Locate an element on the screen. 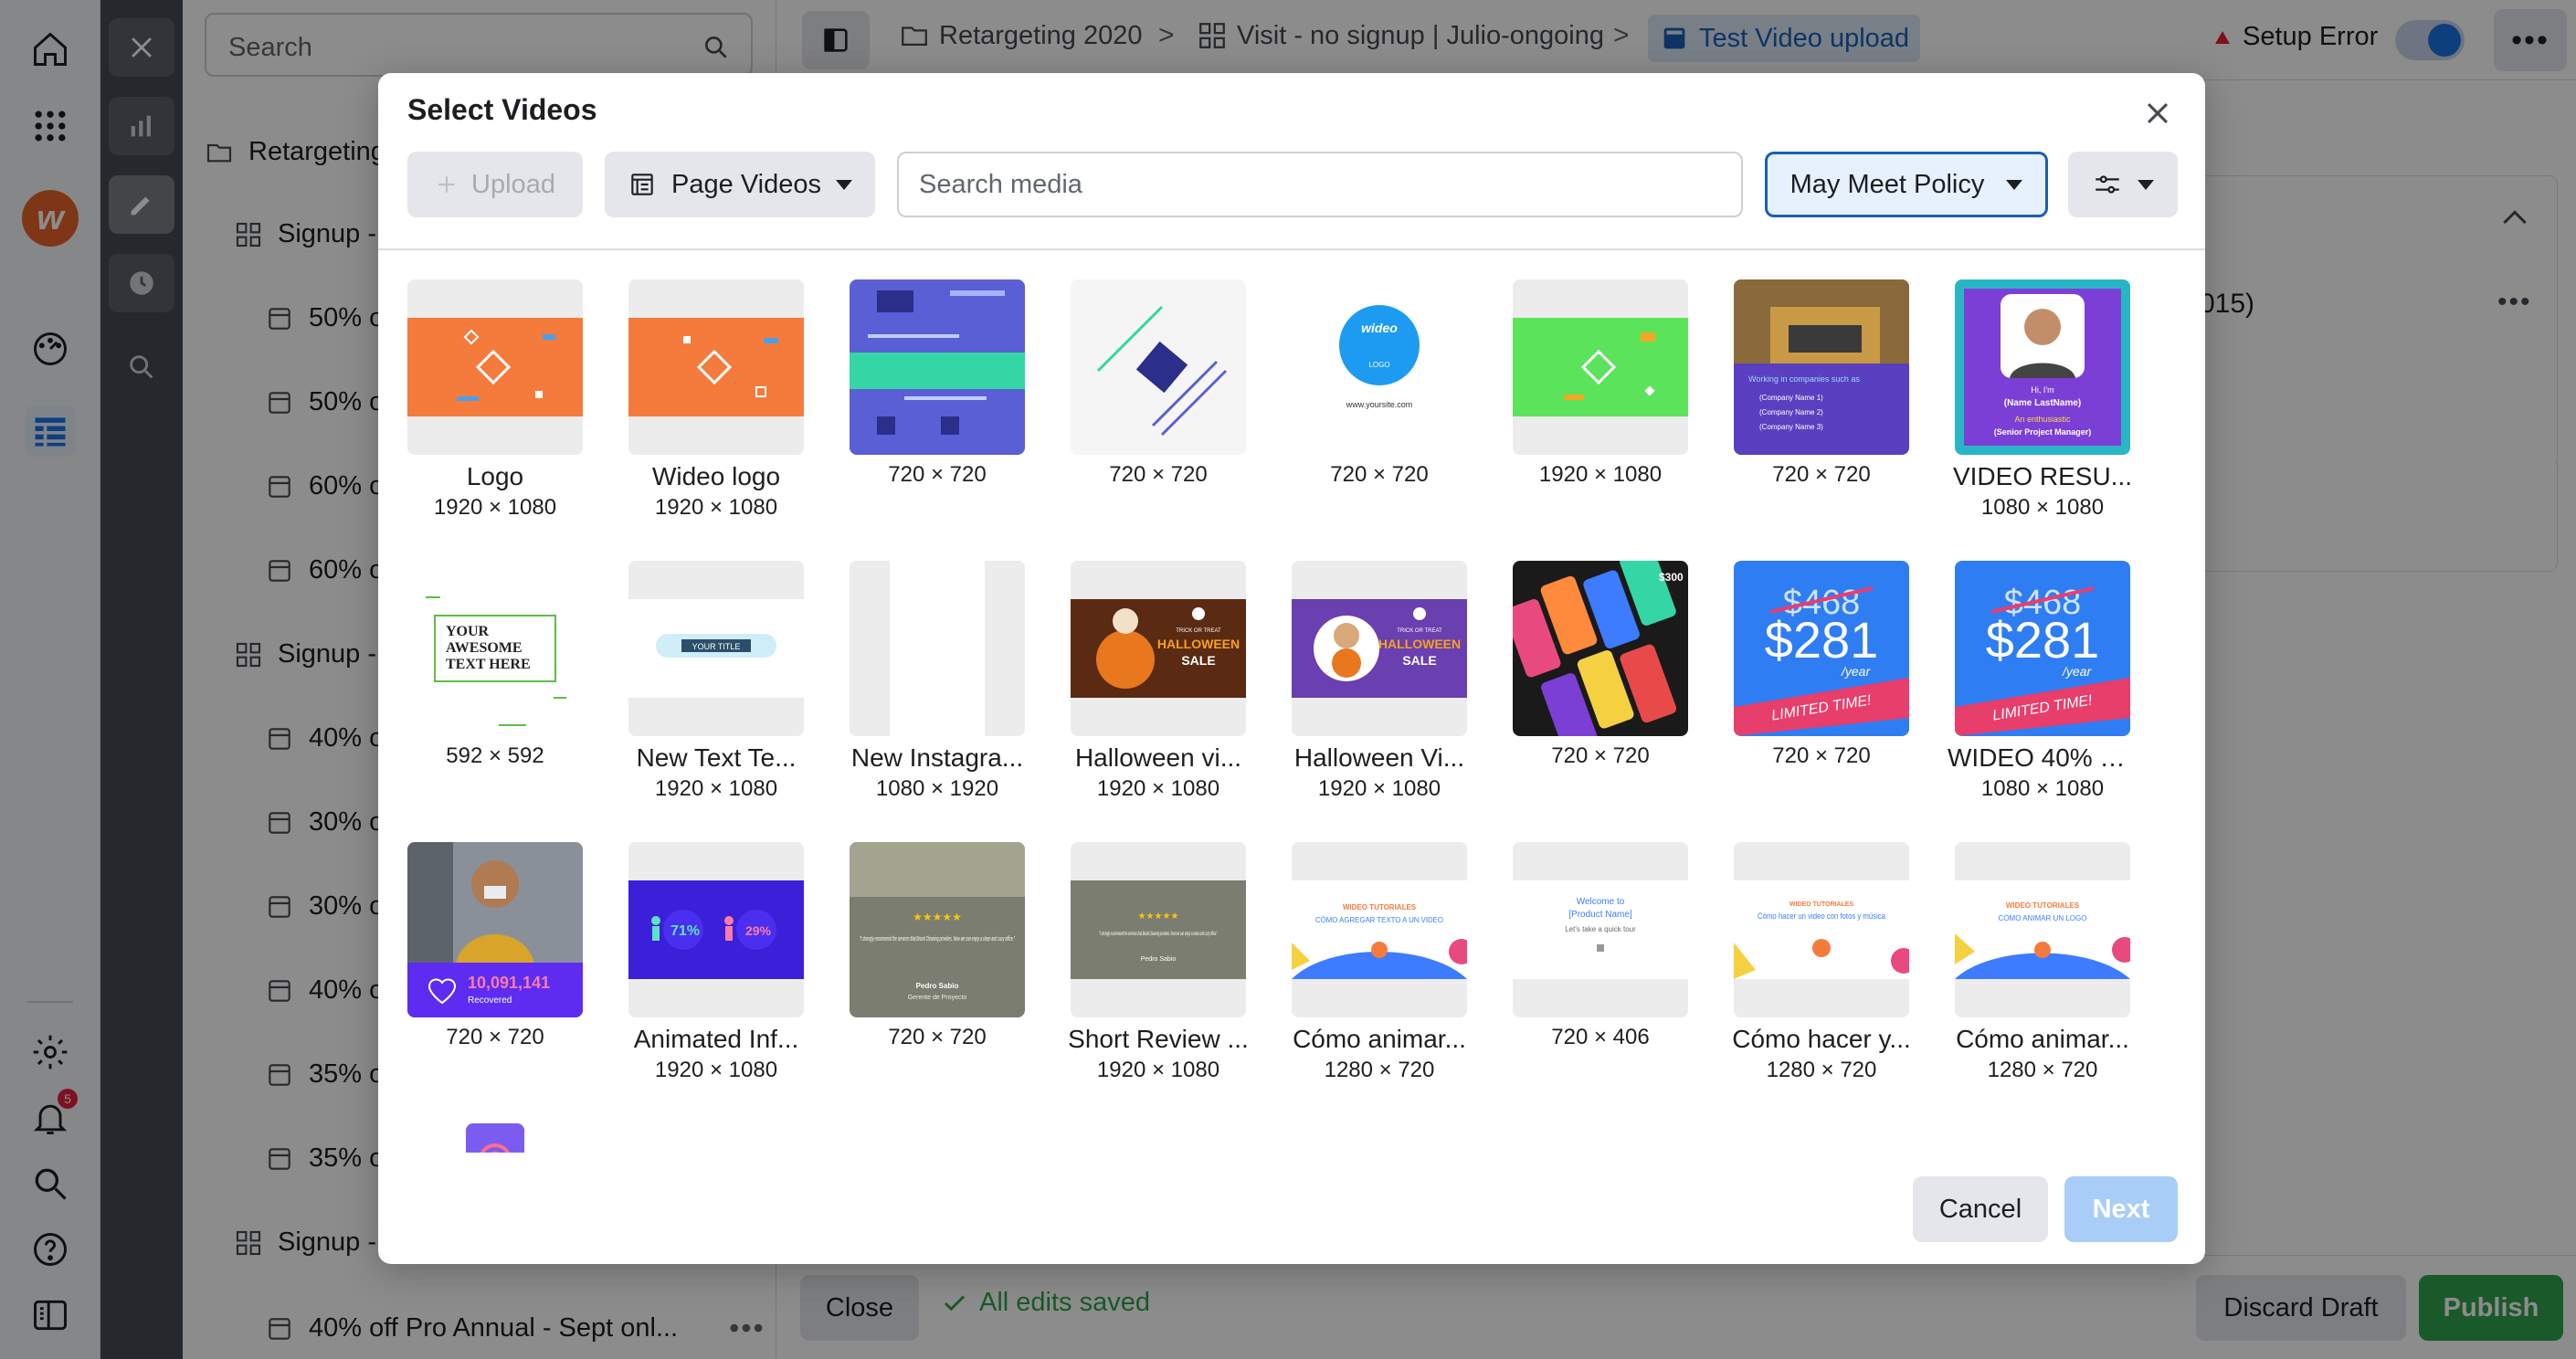  search-media-field is located at coordinates (1320, 184).